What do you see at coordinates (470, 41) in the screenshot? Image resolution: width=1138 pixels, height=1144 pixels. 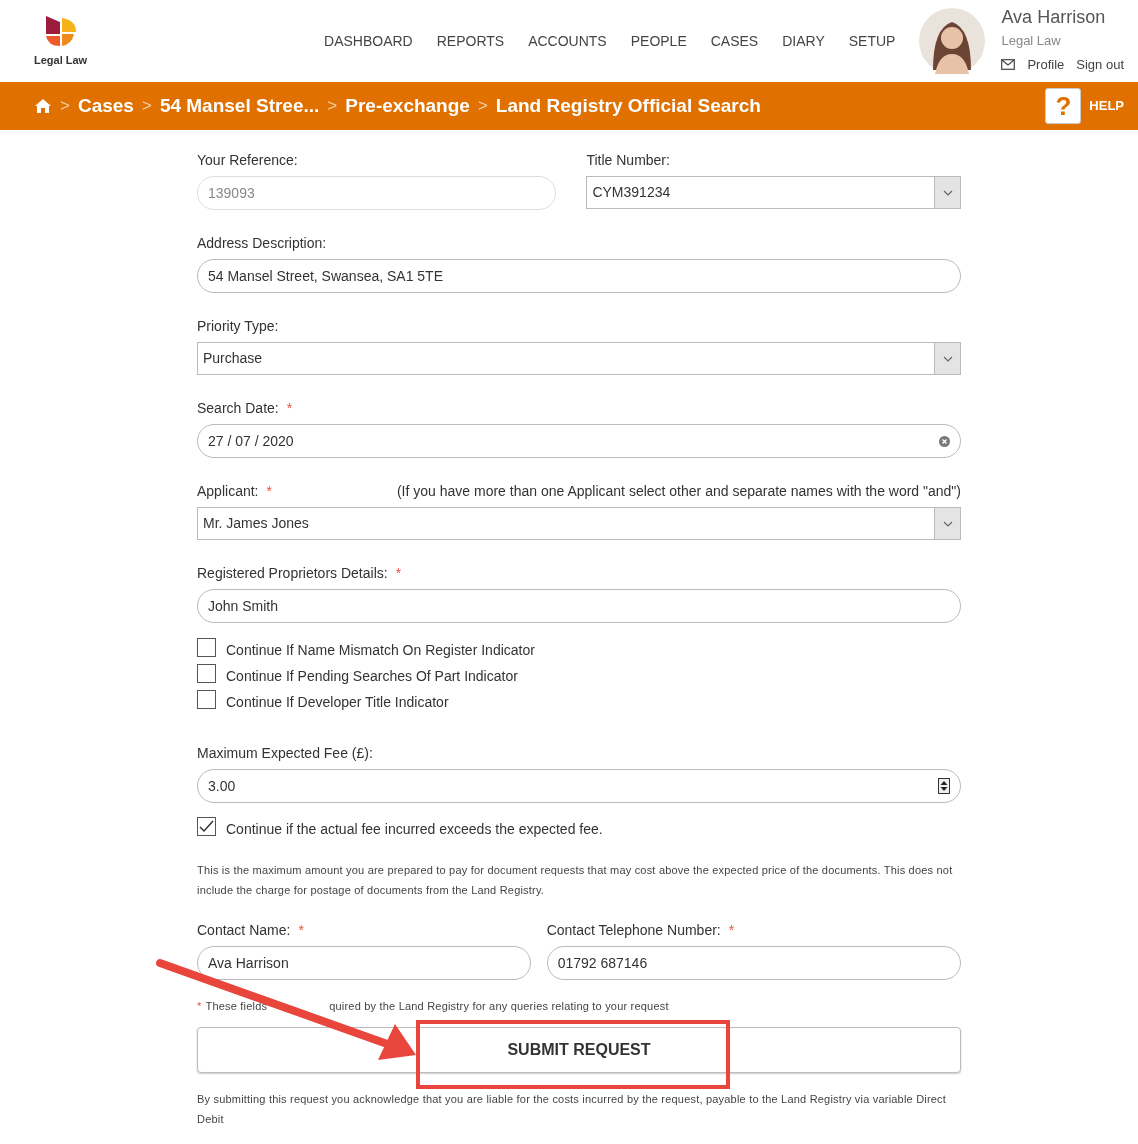 I see `nav-link: REPORTS` at bounding box center [470, 41].